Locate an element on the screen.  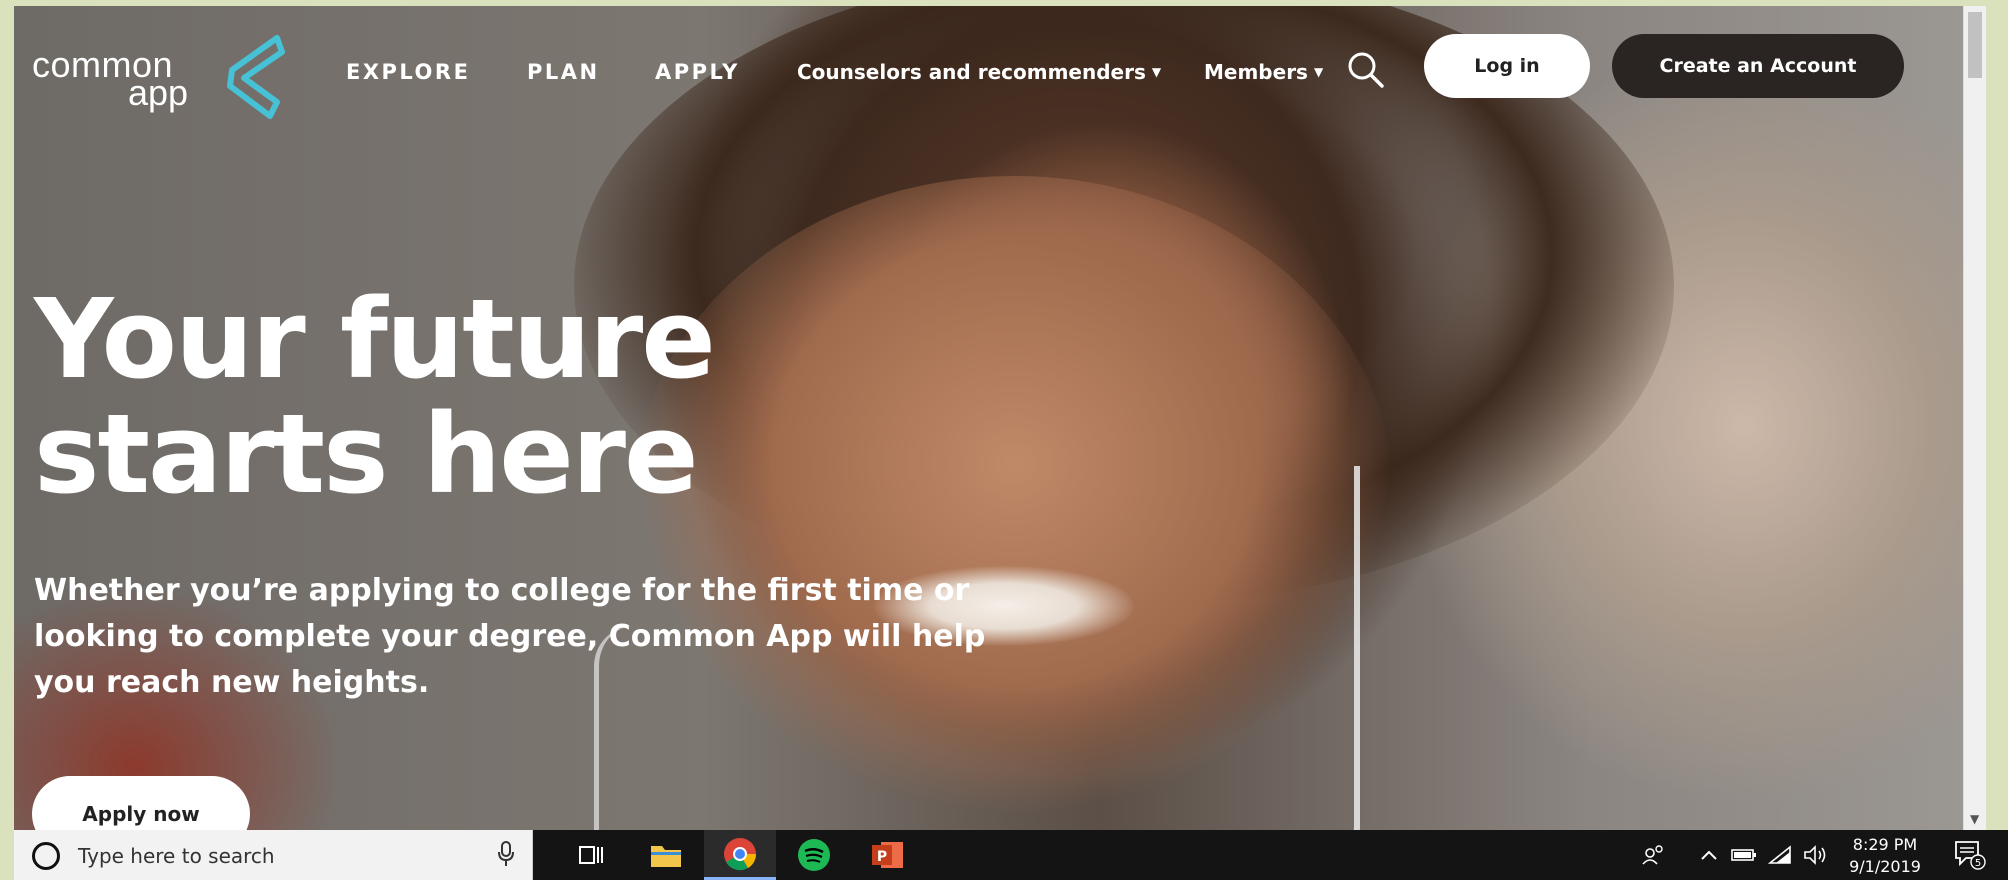
hero-title: Your future starts here is located at coordinates (375, 396).